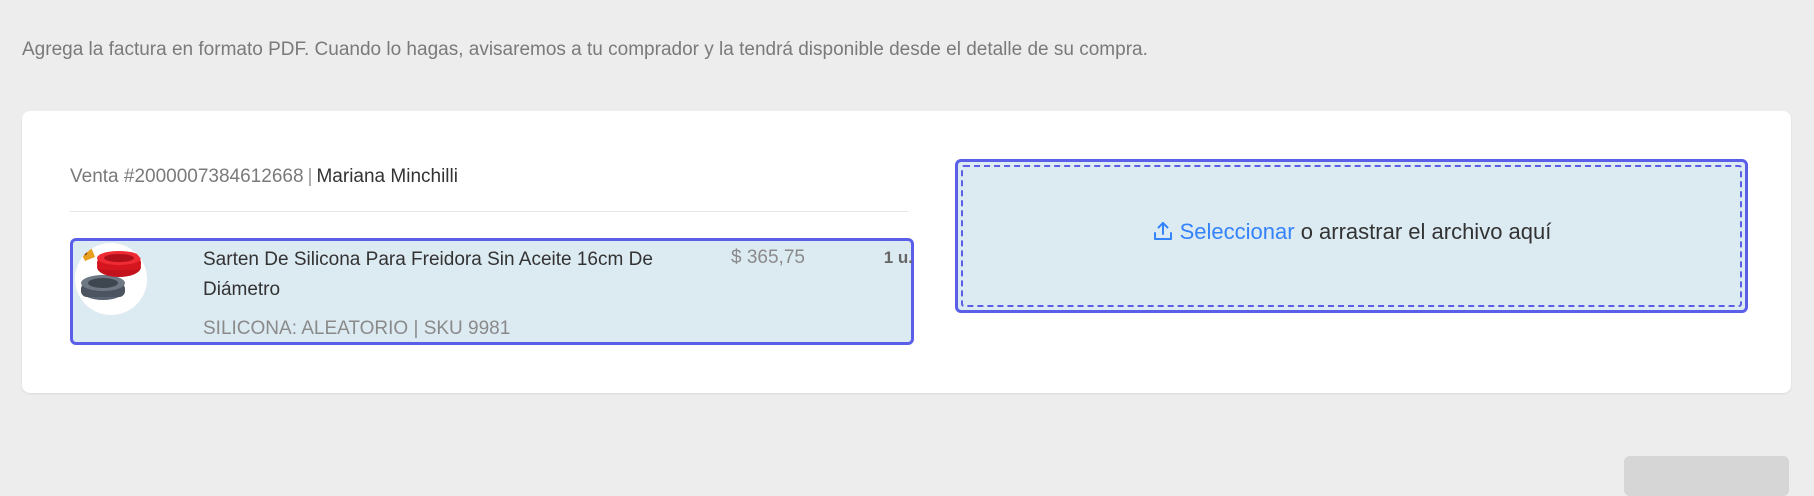  Describe the element at coordinates (42, 2) in the screenshot. I see `page-title-cropped` at that location.